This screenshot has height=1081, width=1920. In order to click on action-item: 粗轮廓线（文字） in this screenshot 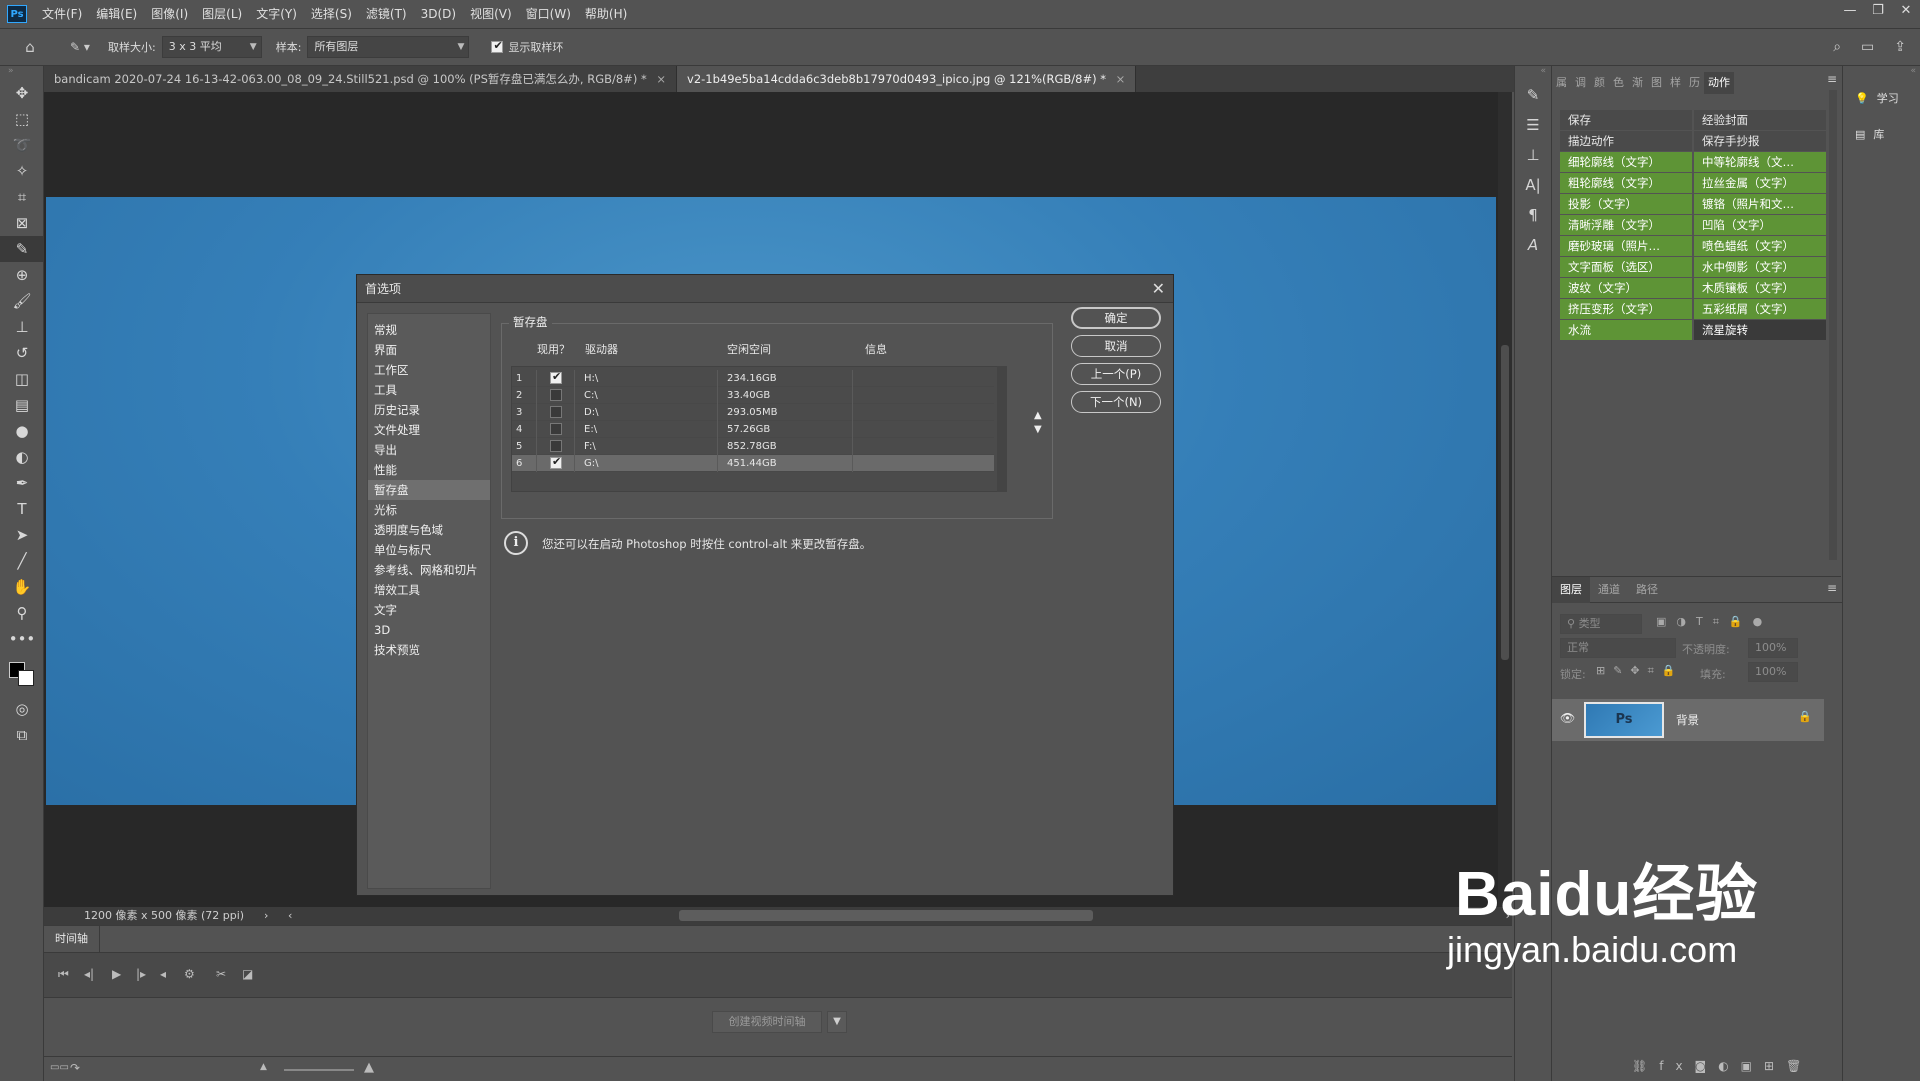, I will do `click(1626, 183)`.